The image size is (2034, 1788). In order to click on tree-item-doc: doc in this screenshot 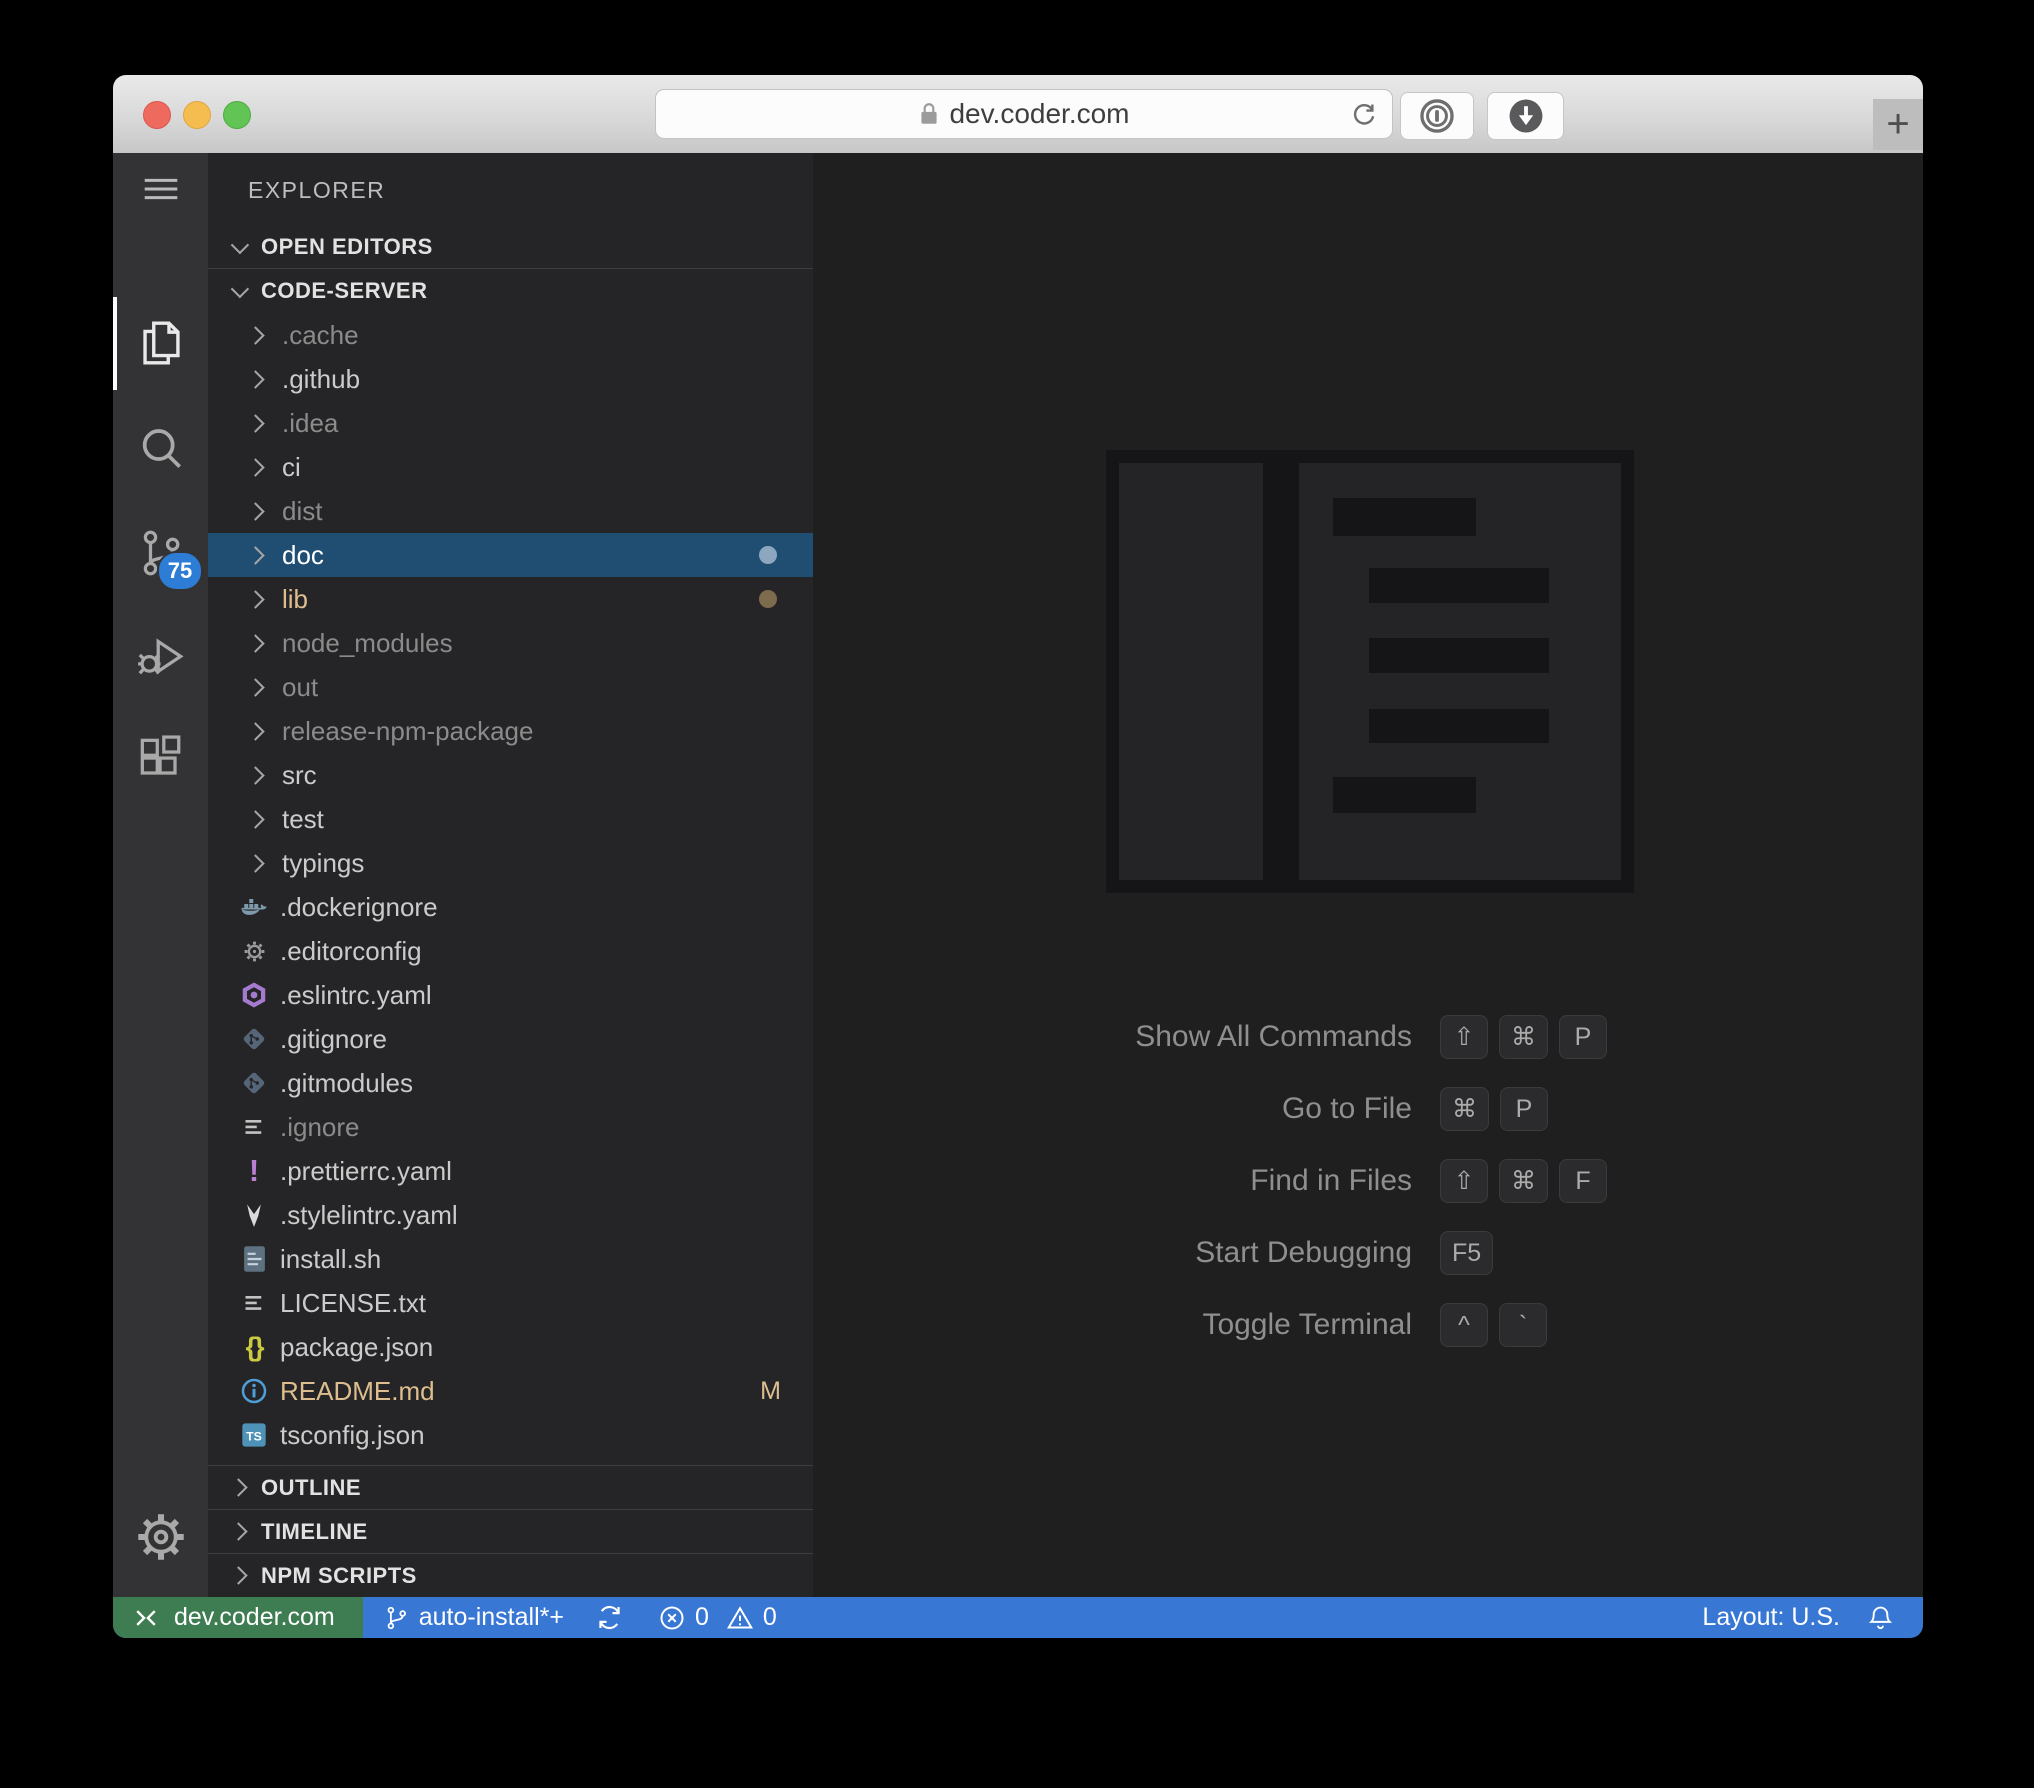, I will do `click(510, 555)`.